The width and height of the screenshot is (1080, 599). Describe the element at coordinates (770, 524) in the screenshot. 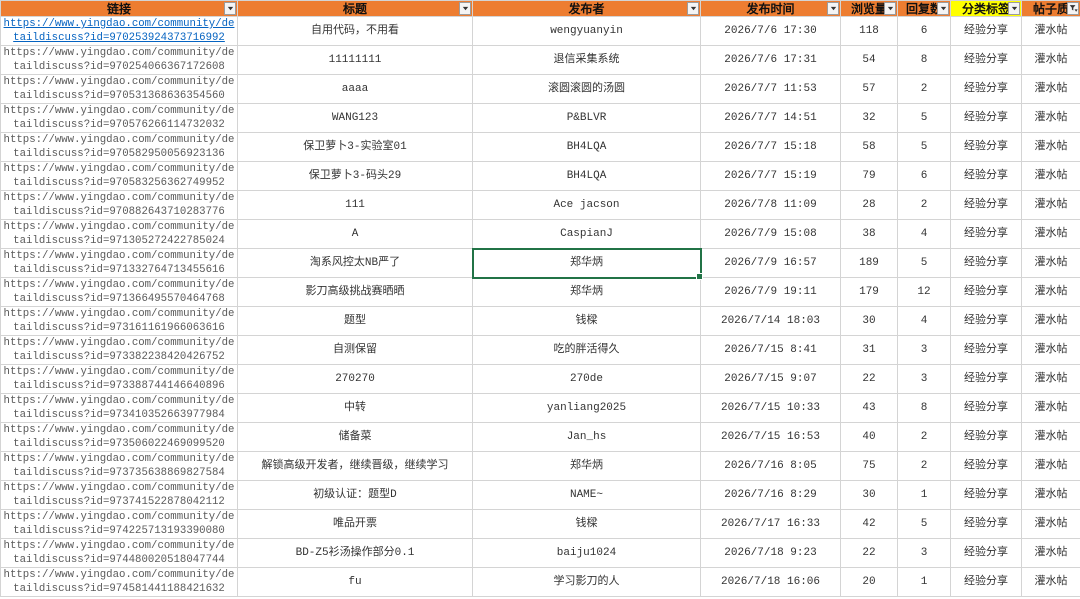

I see `time-cell: 2026/7/17 16:33` at that location.